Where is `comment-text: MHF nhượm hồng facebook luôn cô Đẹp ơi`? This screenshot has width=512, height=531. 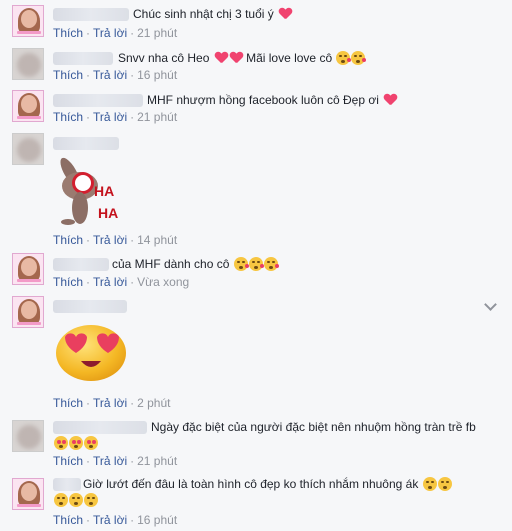 comment-text: MHF nhượm hồng facebook luôn cô Đẹp ơi is located at coordinates (263, 100).